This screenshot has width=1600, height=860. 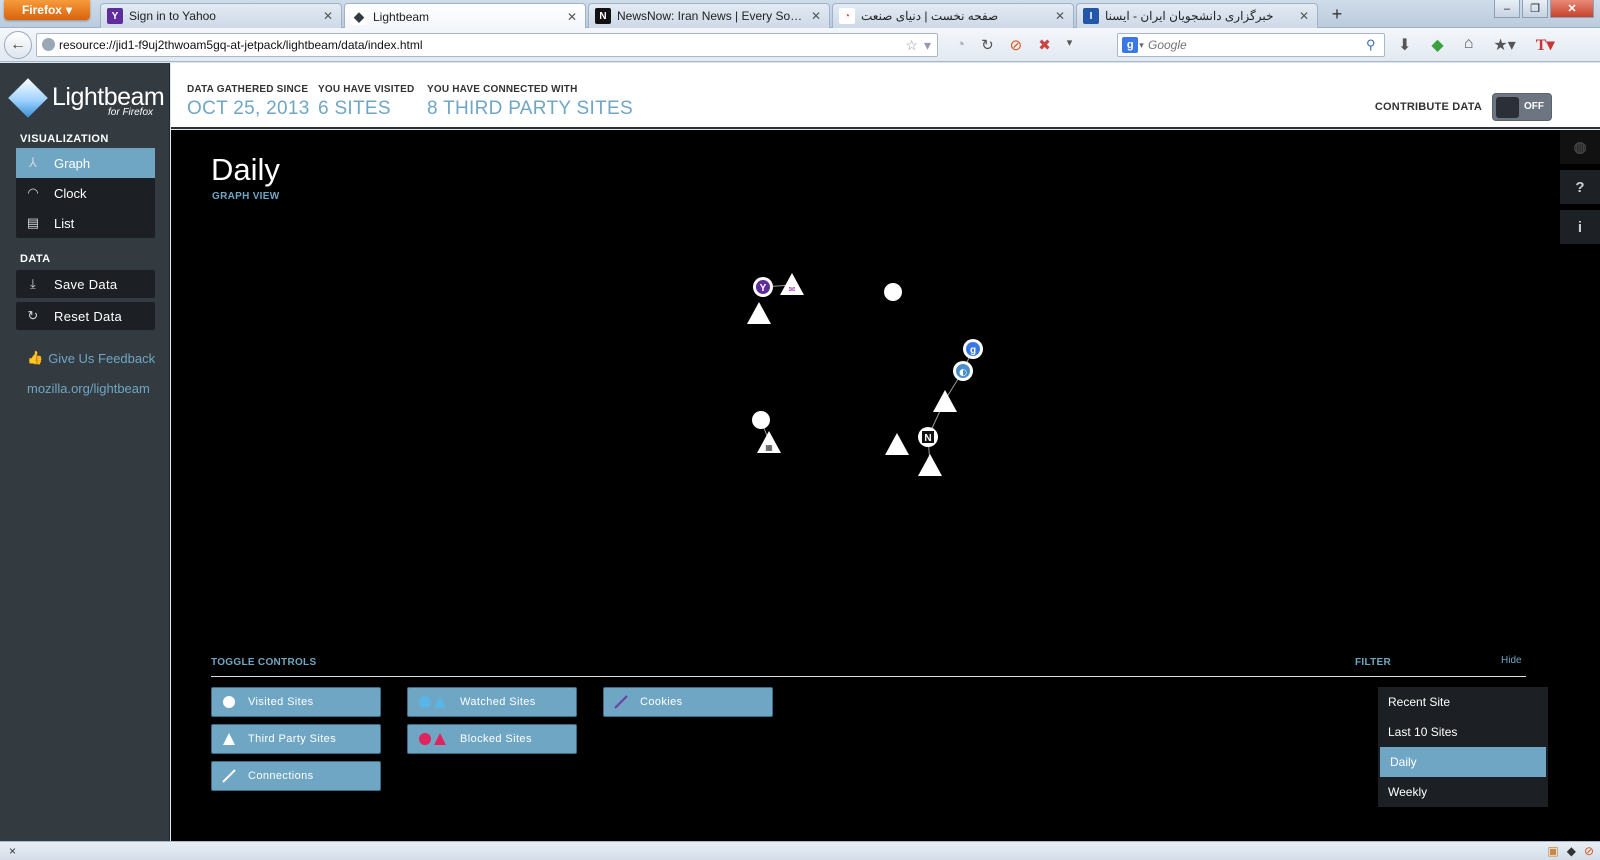 I want to click on thumbs-up-icon: 👍, so click(x=35, y=357).